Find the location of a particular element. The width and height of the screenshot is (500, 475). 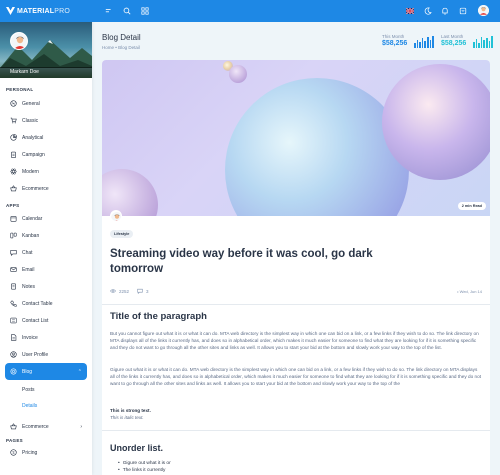

nav-caption-pages: PAGES is located at coordinates (14, 440).